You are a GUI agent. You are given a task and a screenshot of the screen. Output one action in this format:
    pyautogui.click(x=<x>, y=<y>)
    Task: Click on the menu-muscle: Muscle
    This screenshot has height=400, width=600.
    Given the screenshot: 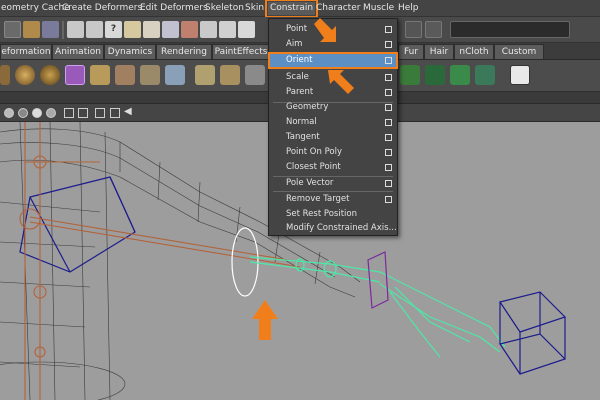 What is the action you would take?
    pyautogui.click(x=378, y=8)
    